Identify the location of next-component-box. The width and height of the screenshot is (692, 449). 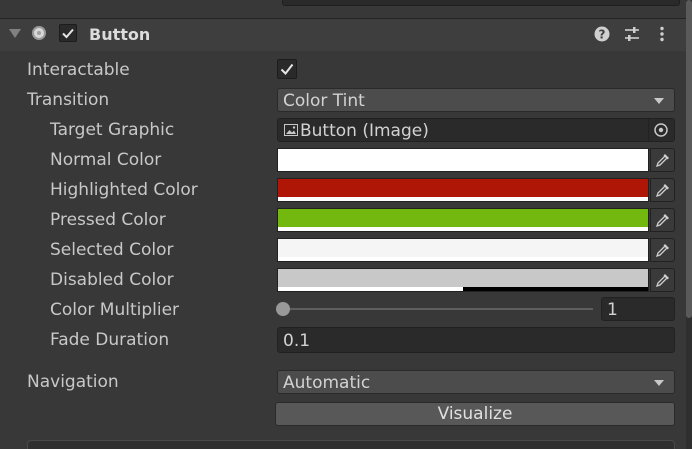
(351, 444).